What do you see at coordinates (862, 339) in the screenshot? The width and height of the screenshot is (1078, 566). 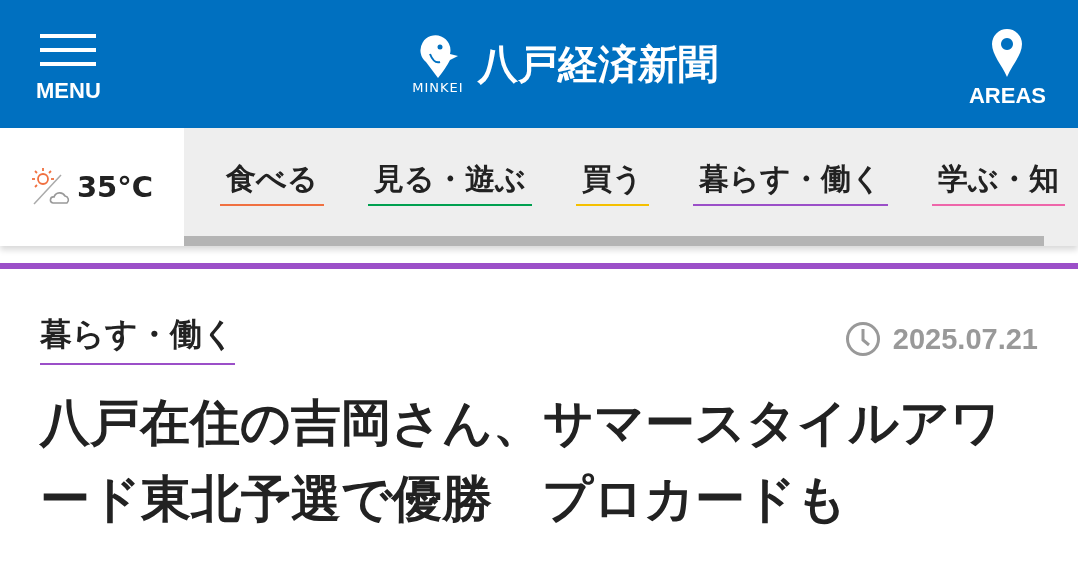 I see `clock-icon` at bounding box center [862, 339].